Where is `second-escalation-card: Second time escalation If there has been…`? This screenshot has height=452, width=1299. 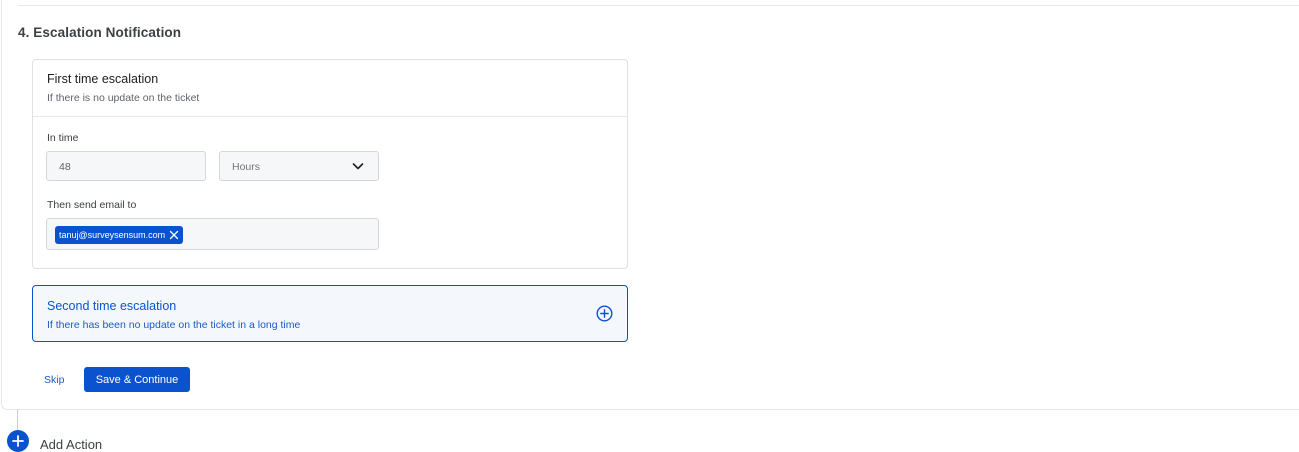 second-escalation-card: Second time escalation If there has been… is located at coordinates (330, 313).